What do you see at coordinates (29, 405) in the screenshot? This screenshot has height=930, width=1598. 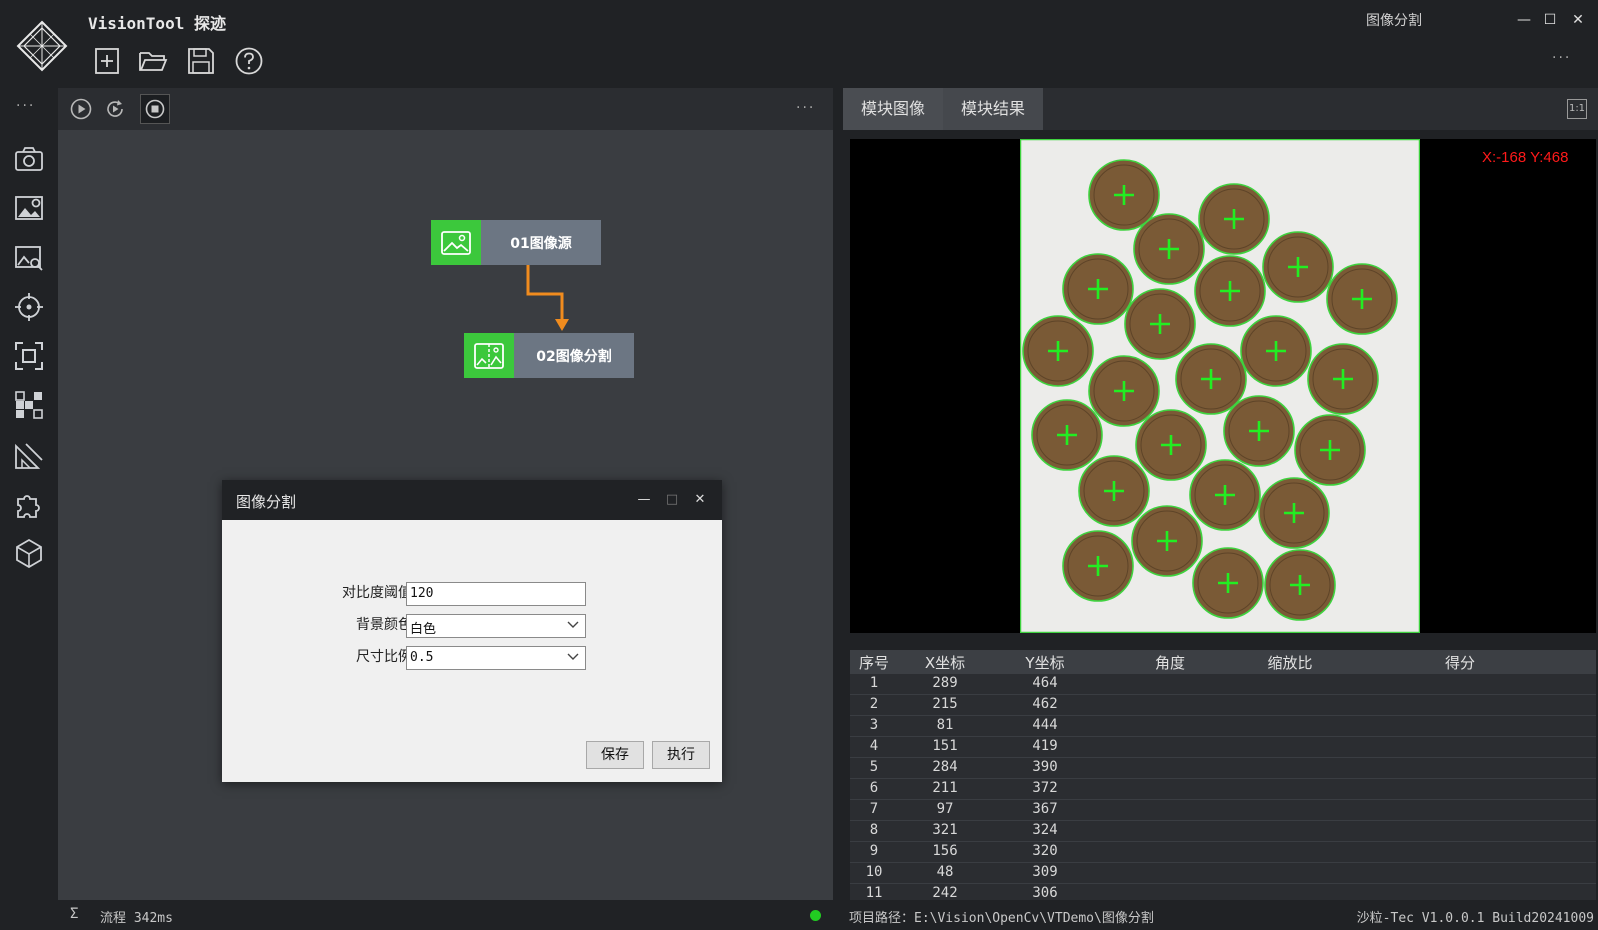 I see `pattern-icon` at bounding box center [29, 405].